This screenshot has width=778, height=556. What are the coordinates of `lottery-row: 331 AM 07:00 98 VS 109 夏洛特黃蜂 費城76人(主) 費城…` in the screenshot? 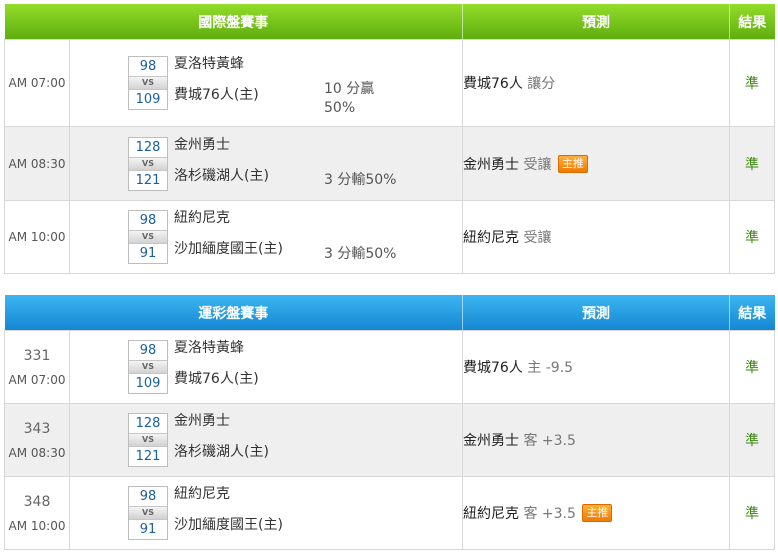 It's located at (389, 367).